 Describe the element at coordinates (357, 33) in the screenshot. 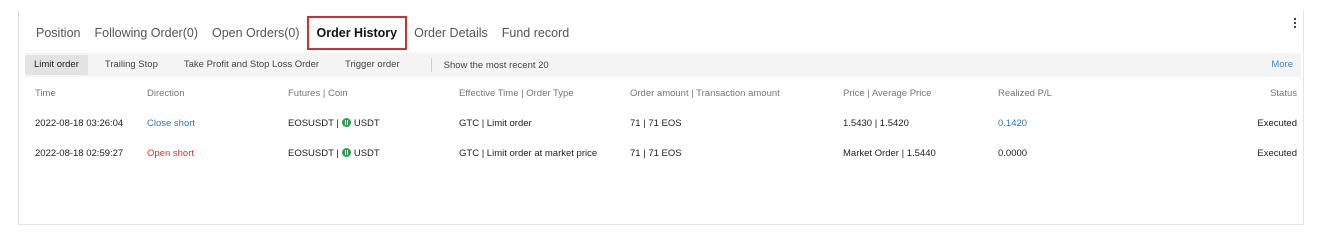

I see `tab-order-history: Order History` at that location.